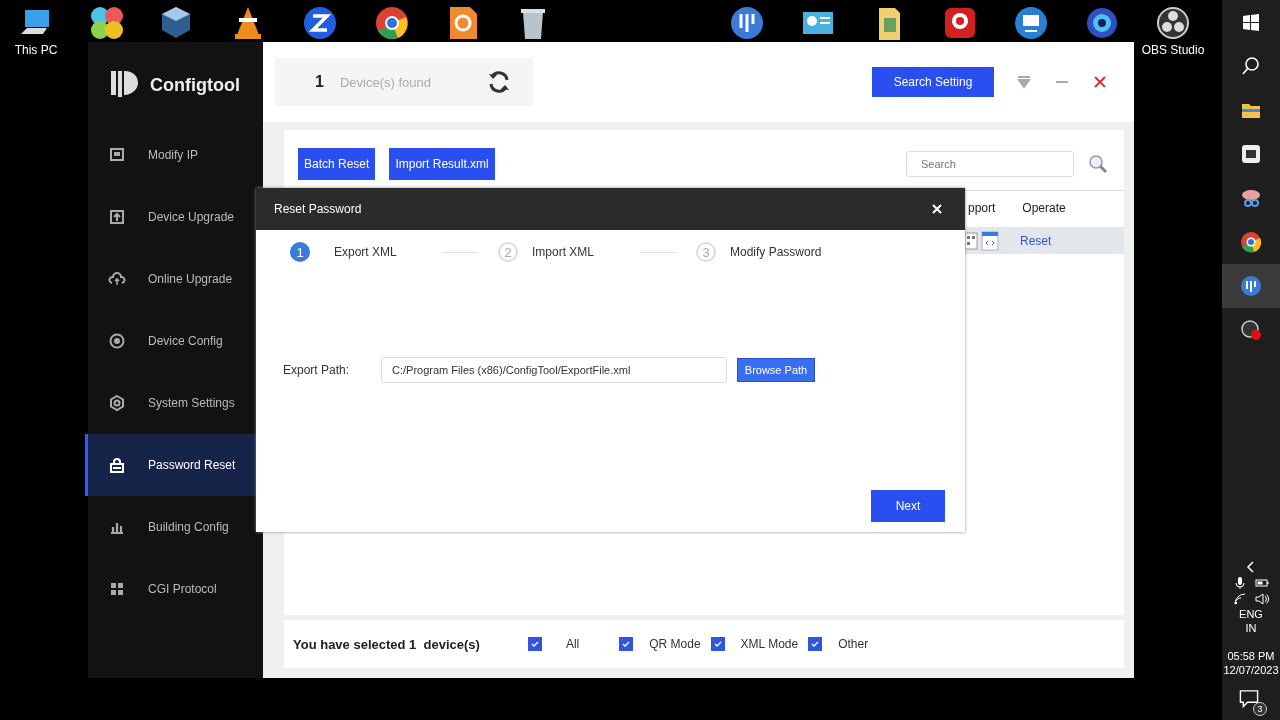 This screenshot has height=720, width=1280. What do you see at coordinates (1251, 656) in the screenshot?
I see `clock-time: 05:58 PM` at bounding box center [1251, 656].